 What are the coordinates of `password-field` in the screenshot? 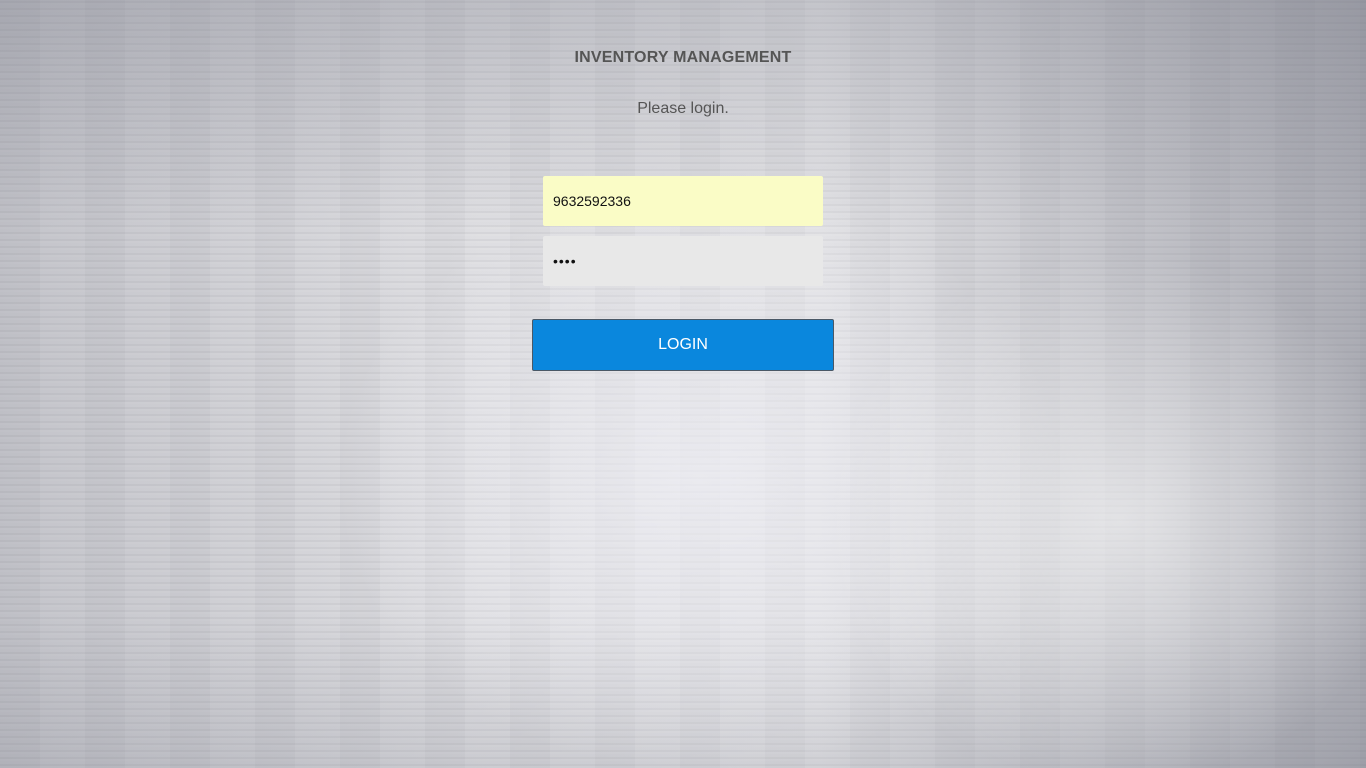 It's located at (683, 261).